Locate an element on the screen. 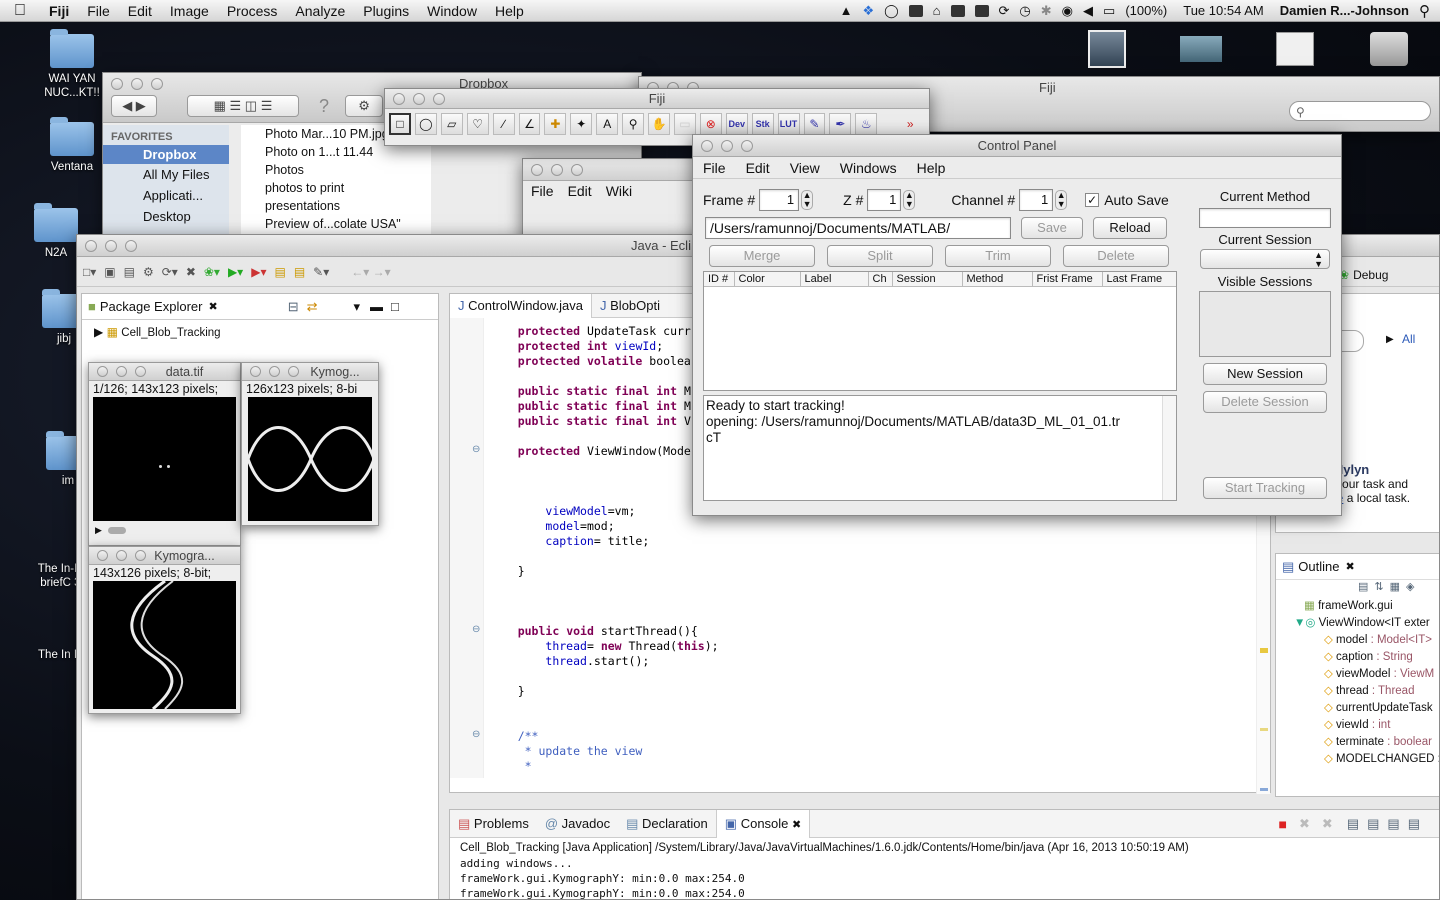 Image resolution: width=1440 pixels, height=900 pixels. outline-item: ◇ thread : Thread is located at coordinates (1361, 691).